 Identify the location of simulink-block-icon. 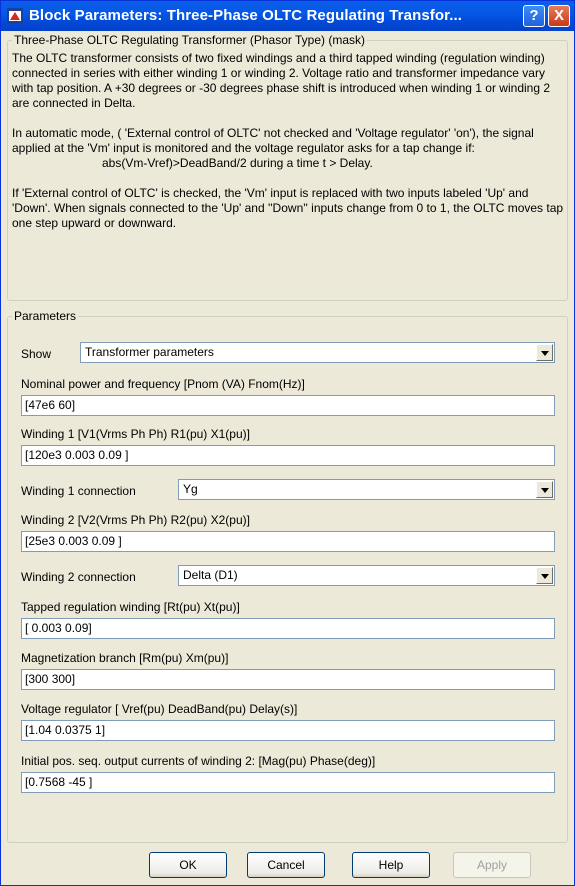
(15, 16).